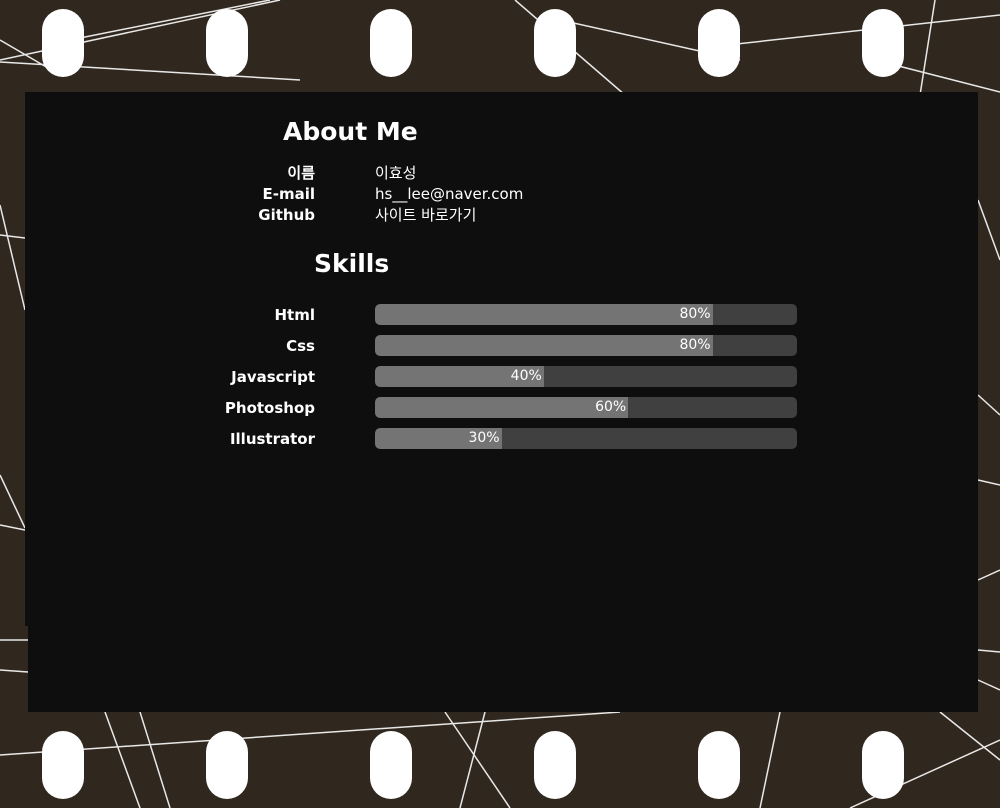  What do you see at coordinates (273, 377) in the screenshot?
I see `skill-name: Javascript` at bounding box center [273, 377].